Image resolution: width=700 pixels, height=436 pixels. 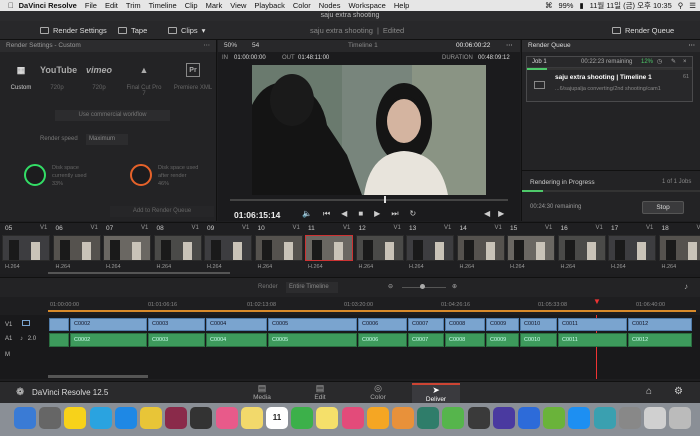 I want to click on format-custom: ▦ Custom, so click(x=21, y=77).